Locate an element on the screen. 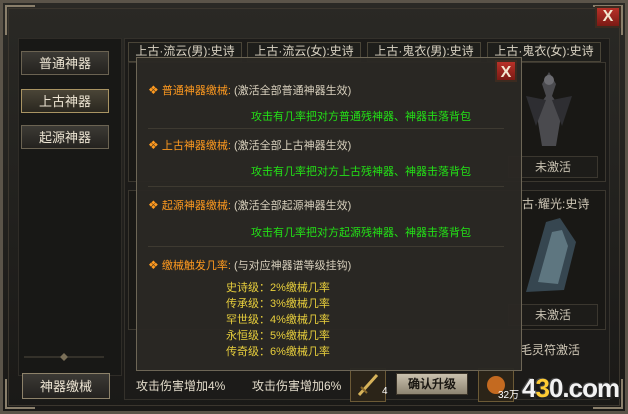 The height and width of the screenshot is (414, 628). bonus-text: 攻击伤害增加4% is located at coordinates (181, 386).